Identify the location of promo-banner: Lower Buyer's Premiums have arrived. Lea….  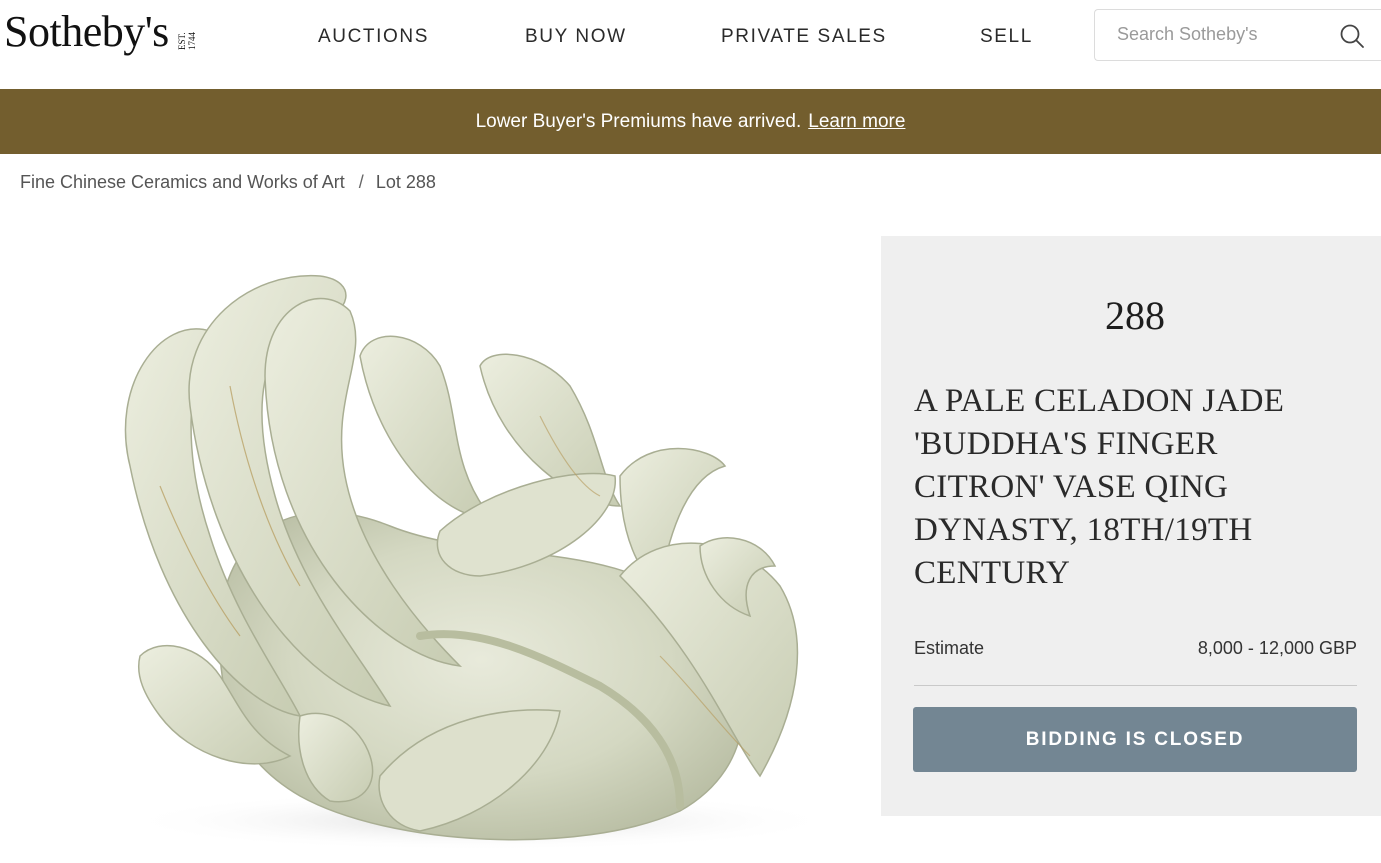
(690, 121).